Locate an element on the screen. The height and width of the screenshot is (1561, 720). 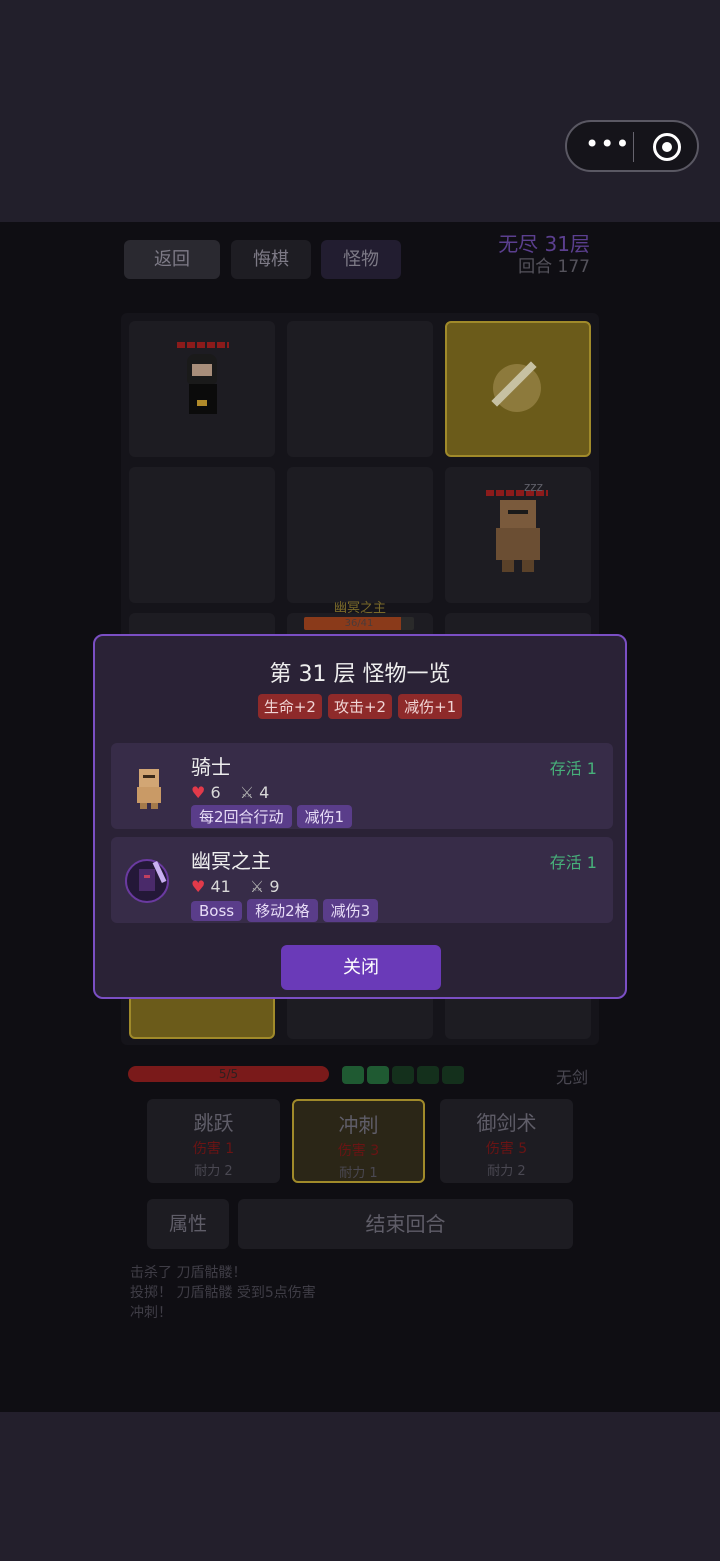
monster-tag: 移动2格 is located at coordinates (282, 910).